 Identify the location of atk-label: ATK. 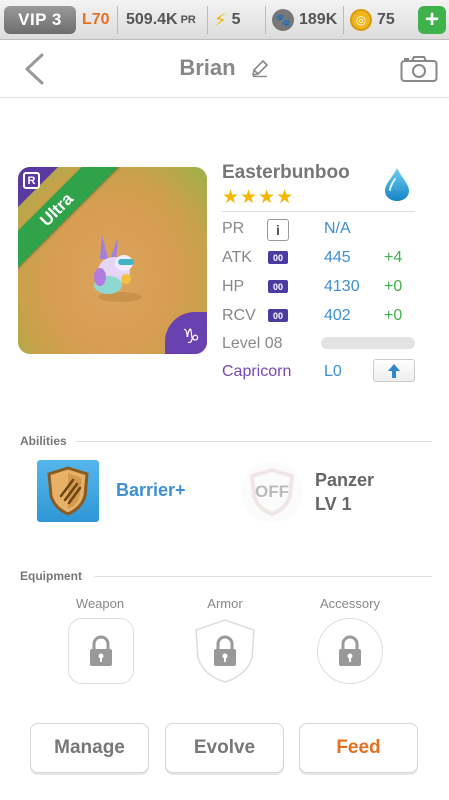
(237, 257).